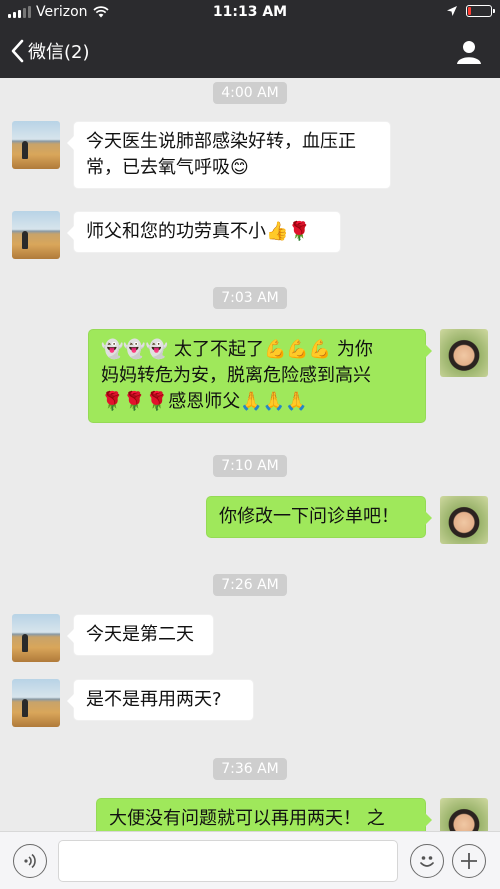 This screenshot has height=889, width=500. I want to click on profile-button, so click(469, 54).